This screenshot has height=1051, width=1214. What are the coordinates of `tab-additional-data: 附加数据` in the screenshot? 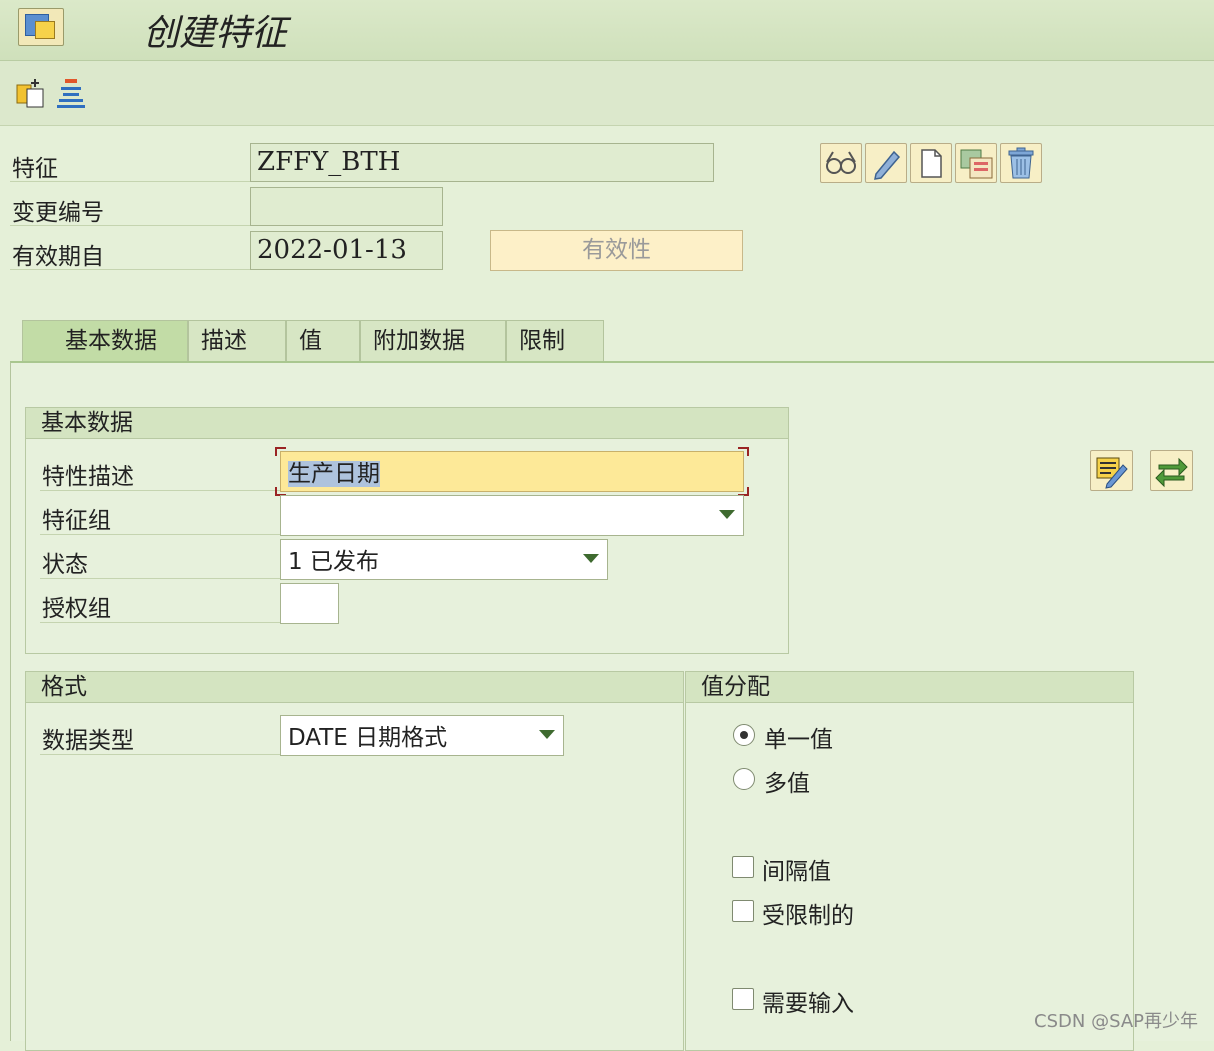 It's located at (433, 340).